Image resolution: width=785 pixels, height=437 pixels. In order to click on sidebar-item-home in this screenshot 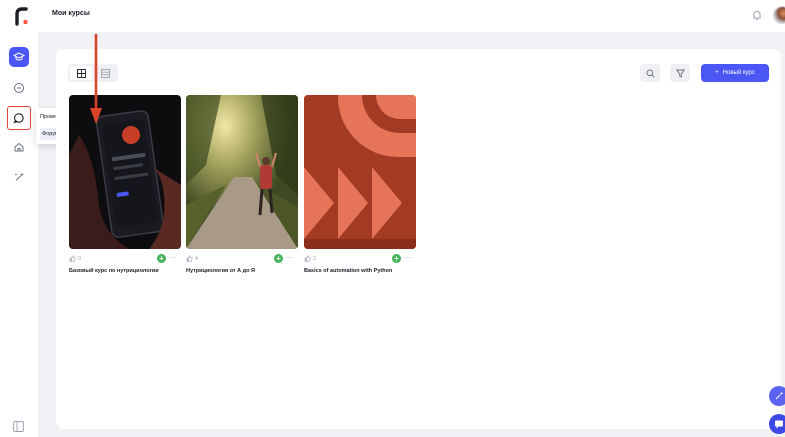, I will do `click(19, 147)`.